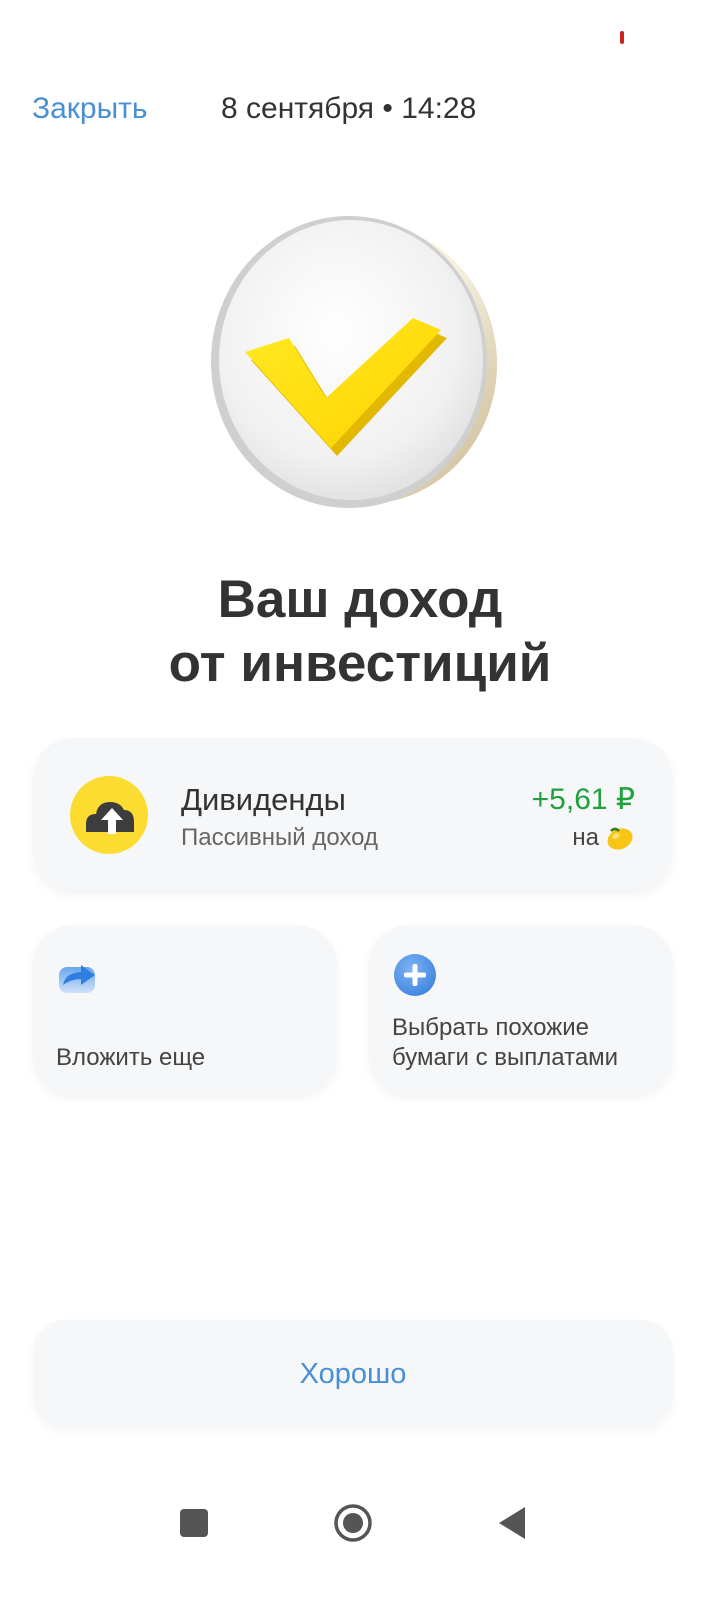  Describe the element at coordinates (583, 799) in the screenshot. I see `dividend-amount: +5,61 ₽` at that location.